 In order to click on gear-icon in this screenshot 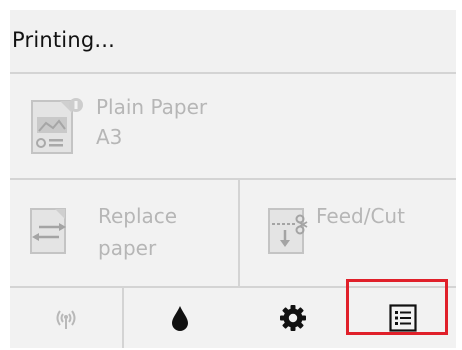, I will do `click(293, 318)`.